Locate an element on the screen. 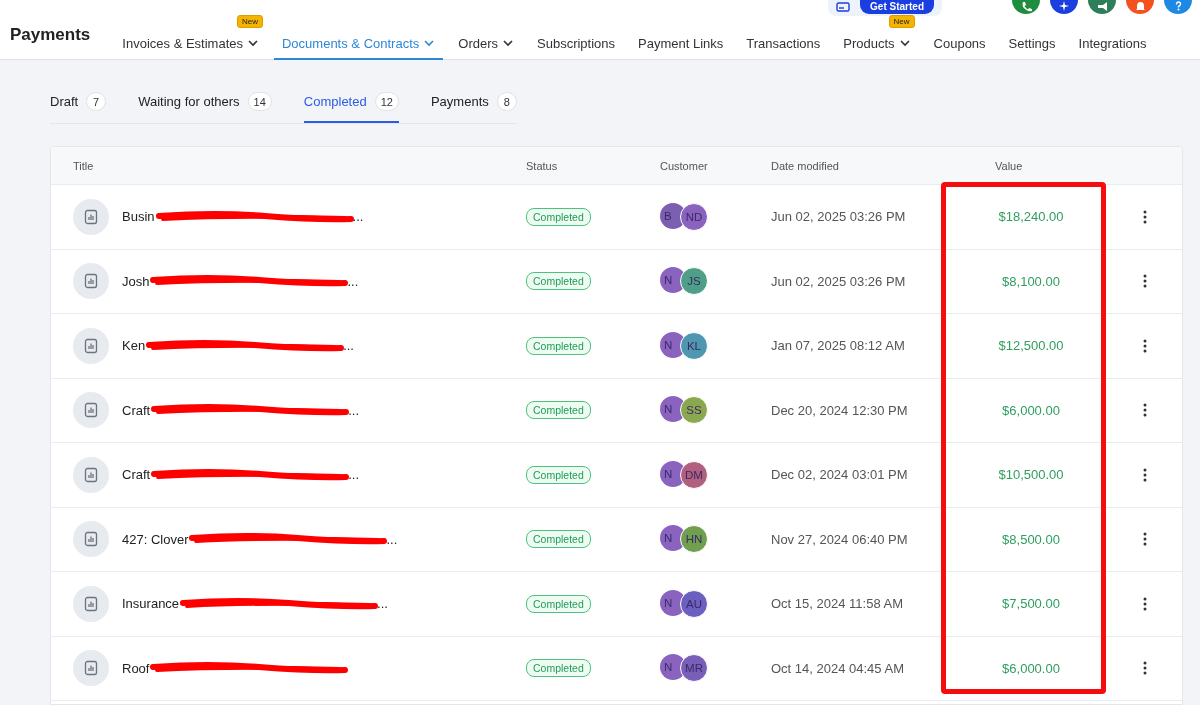 The height and width of the screenshot is (705, 1200). date-cell-text: Jan 07, 2025 08:12 AM is located at coordinates (838, 346).